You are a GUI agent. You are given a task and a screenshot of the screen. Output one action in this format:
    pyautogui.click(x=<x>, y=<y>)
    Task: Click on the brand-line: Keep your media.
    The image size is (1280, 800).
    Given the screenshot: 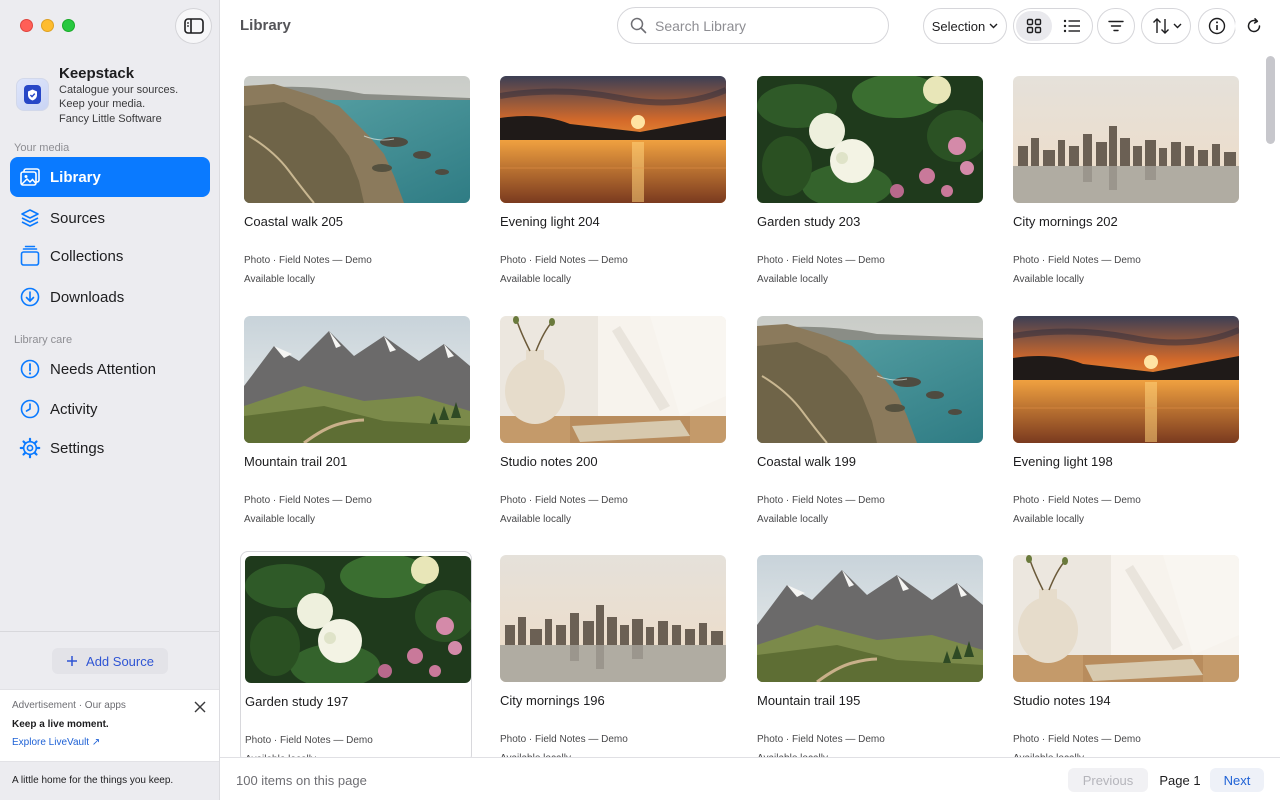 What is the action you would take?
    pyautogui.click(x=102, y=104)
    